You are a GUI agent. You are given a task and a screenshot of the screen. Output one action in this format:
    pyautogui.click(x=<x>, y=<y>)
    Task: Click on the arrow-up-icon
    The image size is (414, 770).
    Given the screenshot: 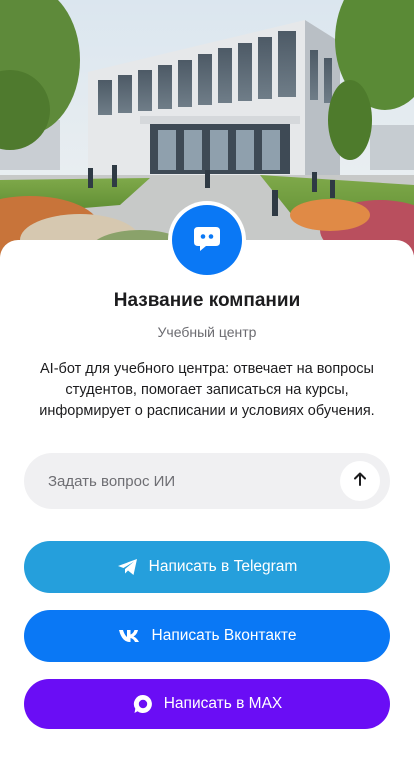 What is the action you would take?
    pyautogui.click(x=360, y=481)
    